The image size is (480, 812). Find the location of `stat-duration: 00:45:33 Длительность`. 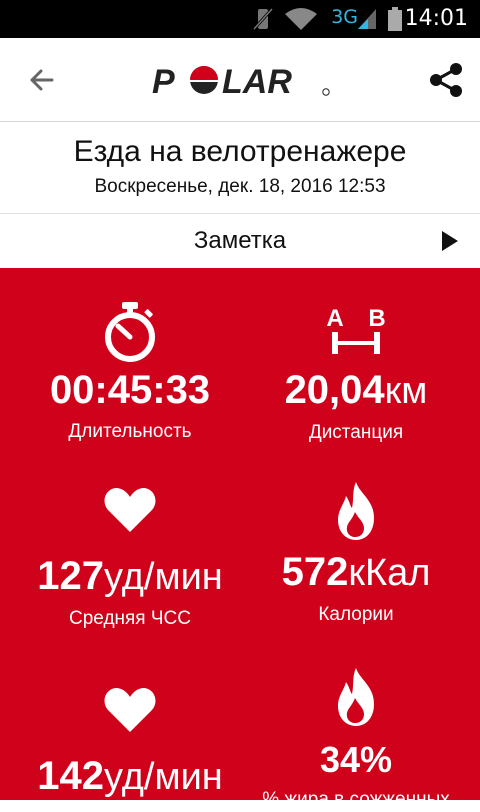

stat-duration: 00:45:33 Длительность is located at coordinates (130, 372).